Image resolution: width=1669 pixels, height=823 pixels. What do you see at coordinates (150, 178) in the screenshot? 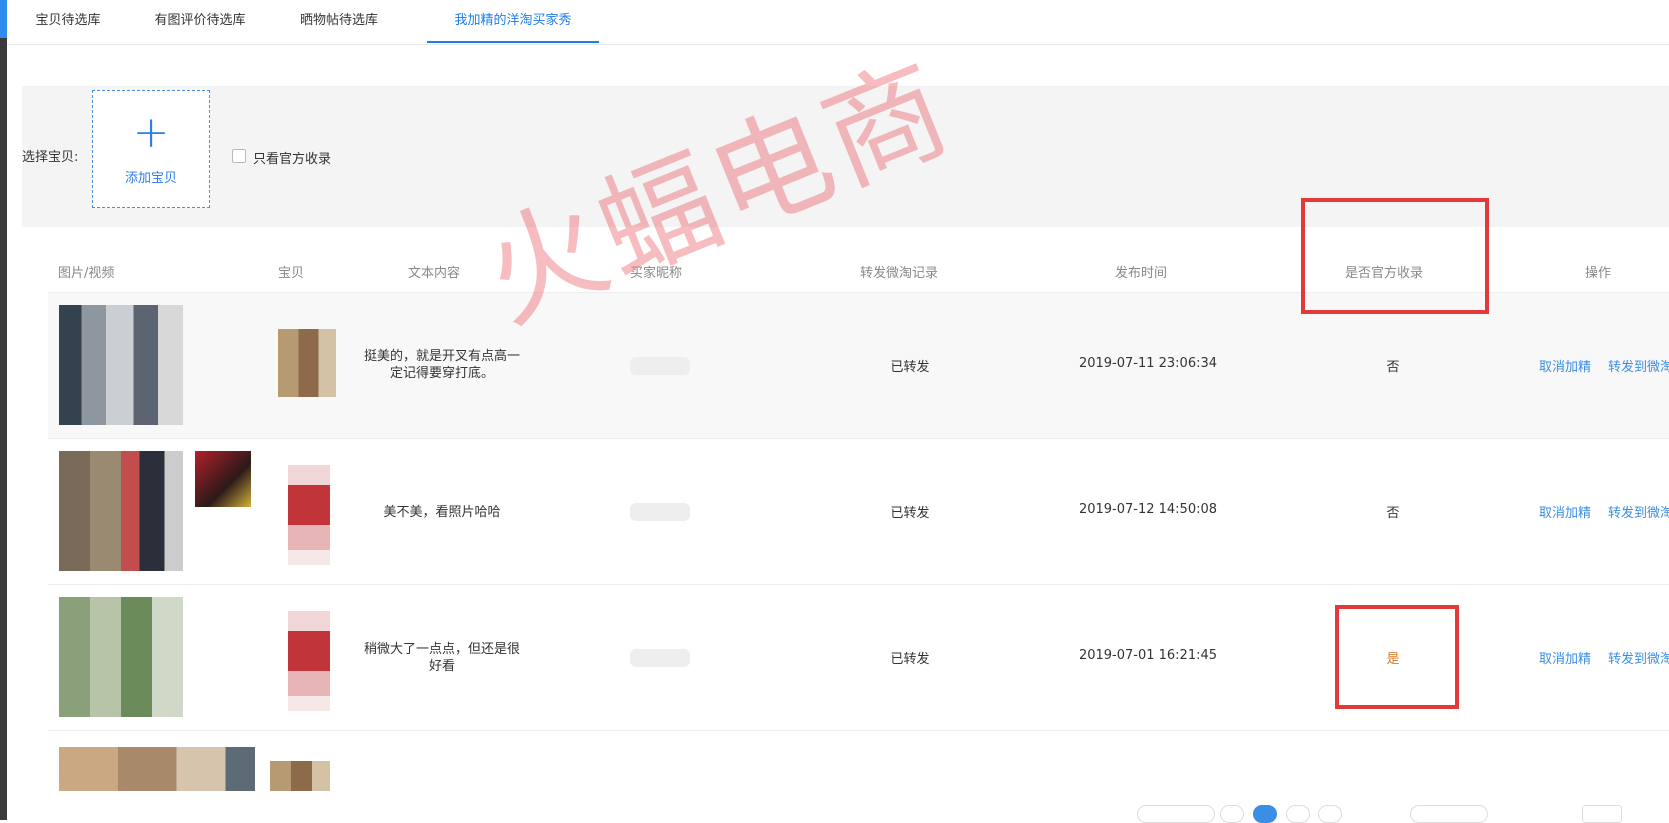
I see `add-item-label: 添加宝贝` at bounding box center [150, 178].